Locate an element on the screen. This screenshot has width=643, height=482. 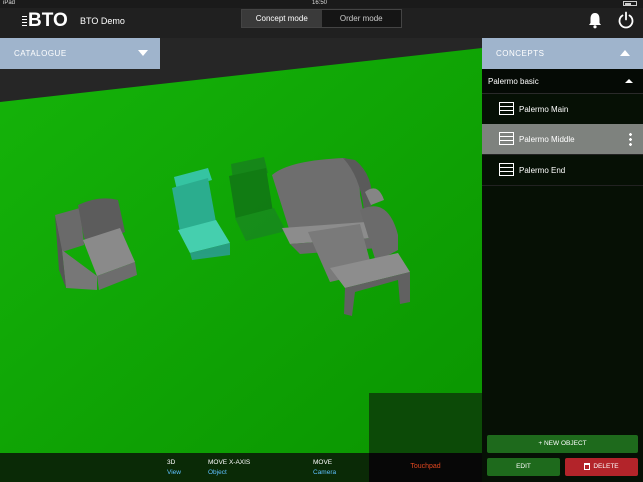
more-vertical-icon is located at coordinates (630, 139).